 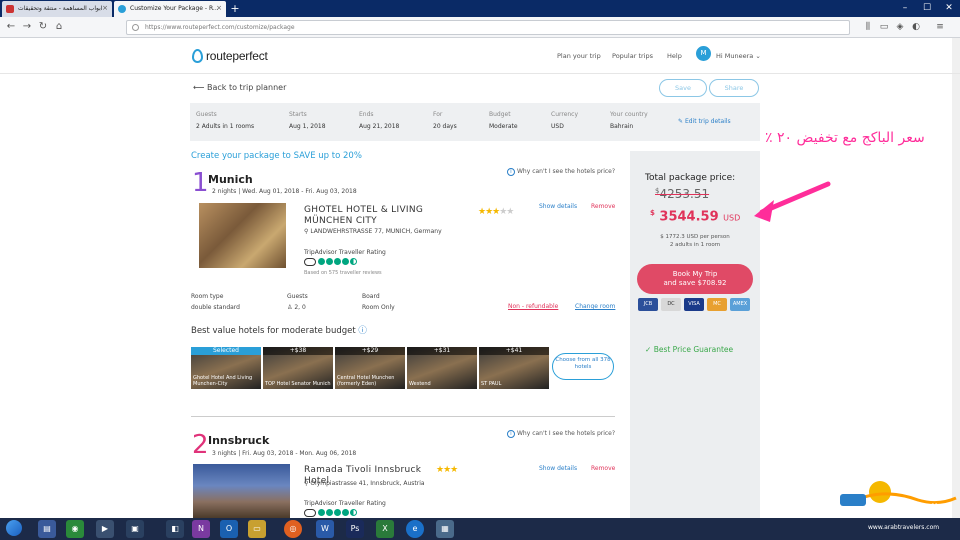 I want to click on sidebar-icon: ▭, so click(x=884, y=27).